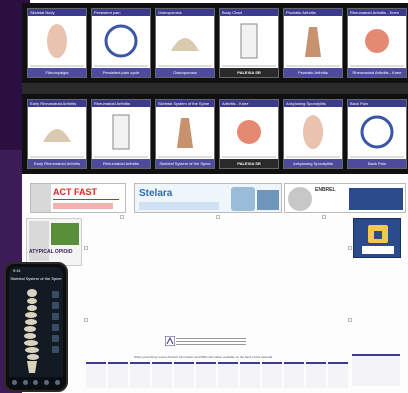  I want to click on poster-card: Body Chart PALEXIA SR, so click(249, 43).